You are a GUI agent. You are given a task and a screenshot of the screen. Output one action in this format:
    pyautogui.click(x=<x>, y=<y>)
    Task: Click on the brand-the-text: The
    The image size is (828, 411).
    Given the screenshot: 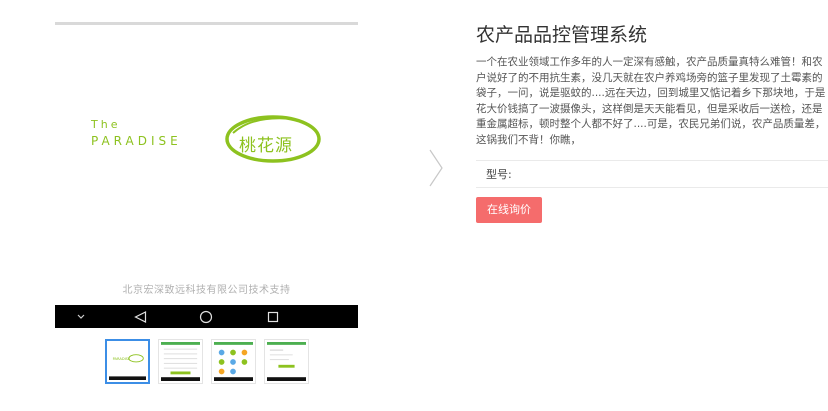 What is the action you would take?
    pyautogui.click(x=106, y=124)
    